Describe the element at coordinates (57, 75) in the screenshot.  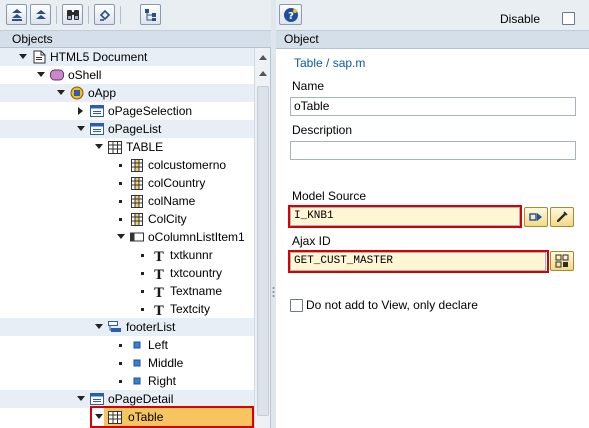
I see `shell-icon` at that location.